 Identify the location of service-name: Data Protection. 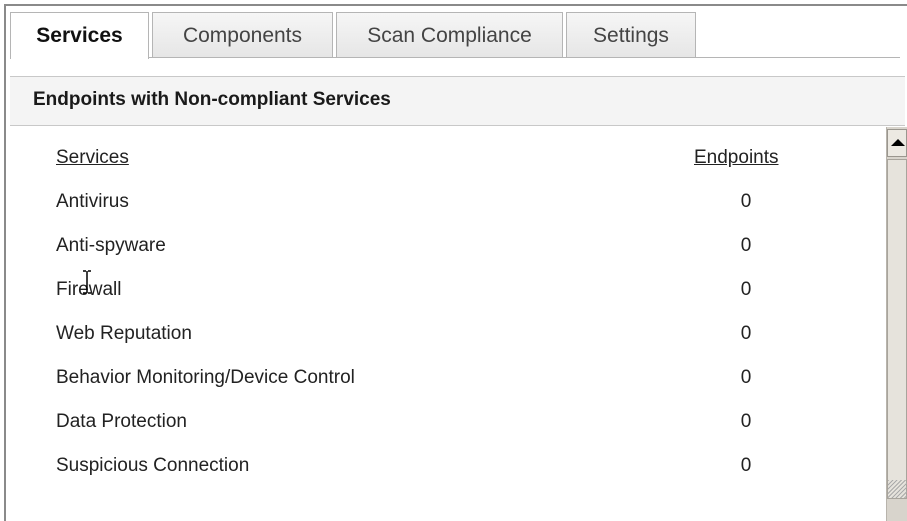
(121, 421).